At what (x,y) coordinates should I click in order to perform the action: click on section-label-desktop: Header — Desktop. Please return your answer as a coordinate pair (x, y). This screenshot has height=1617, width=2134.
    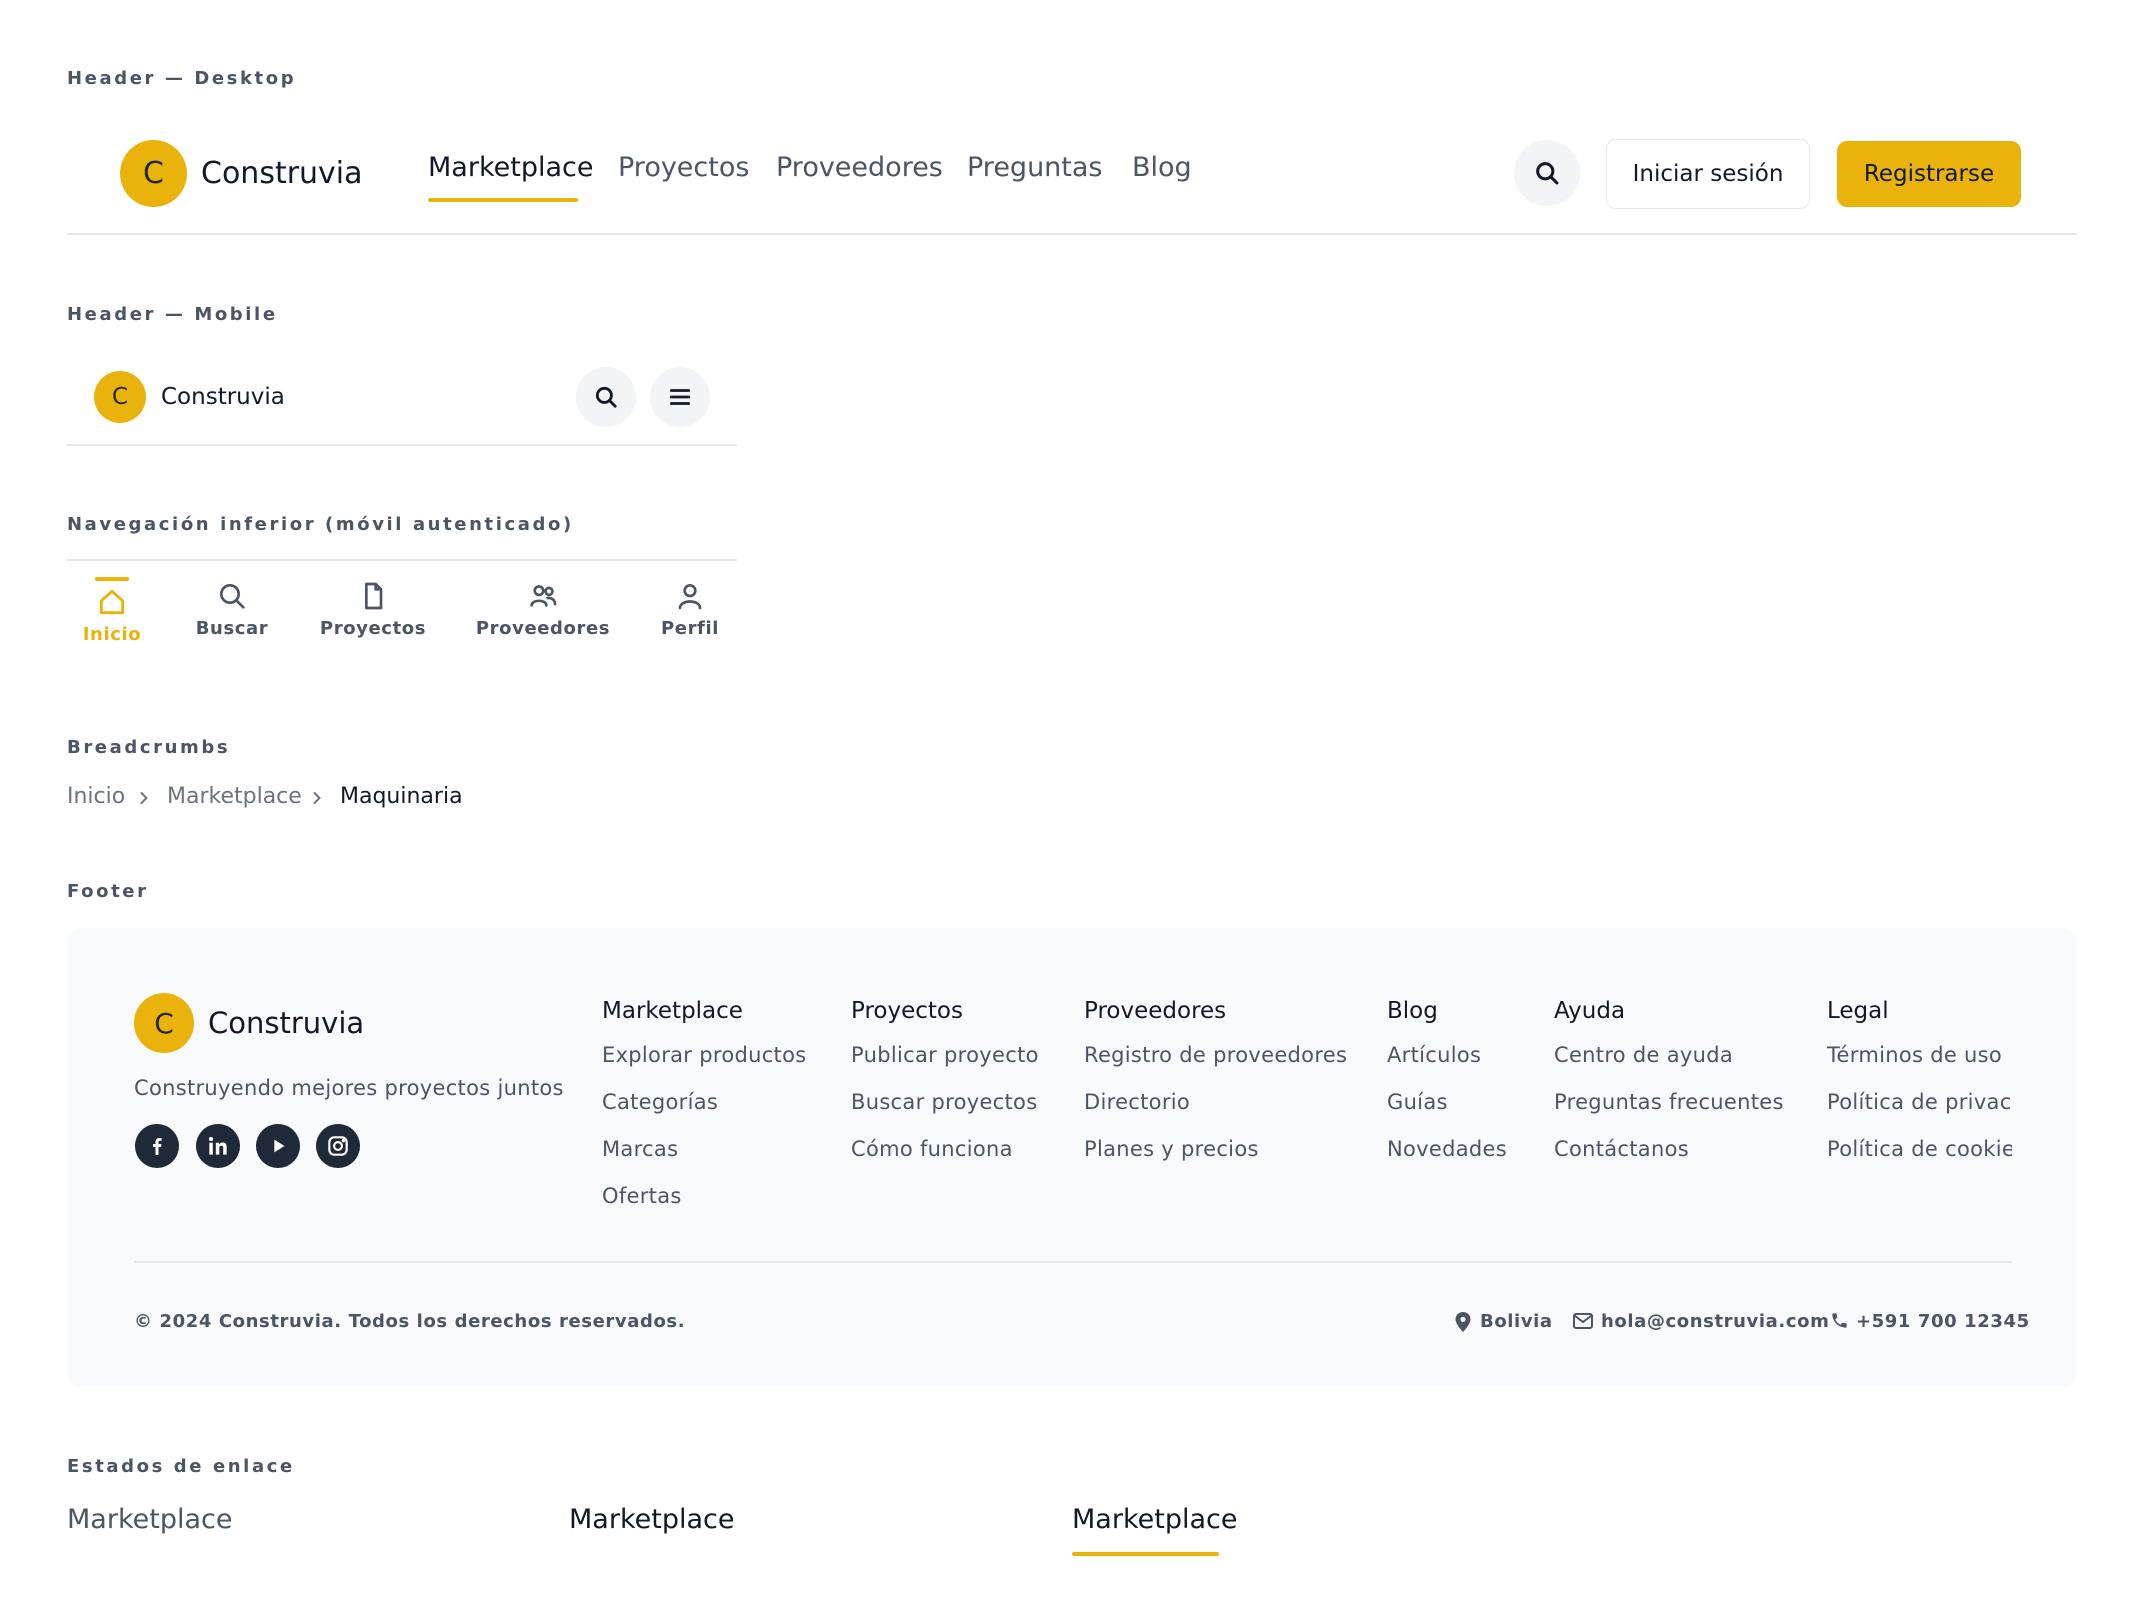
    Looking at the image, I should click on (182, 78).